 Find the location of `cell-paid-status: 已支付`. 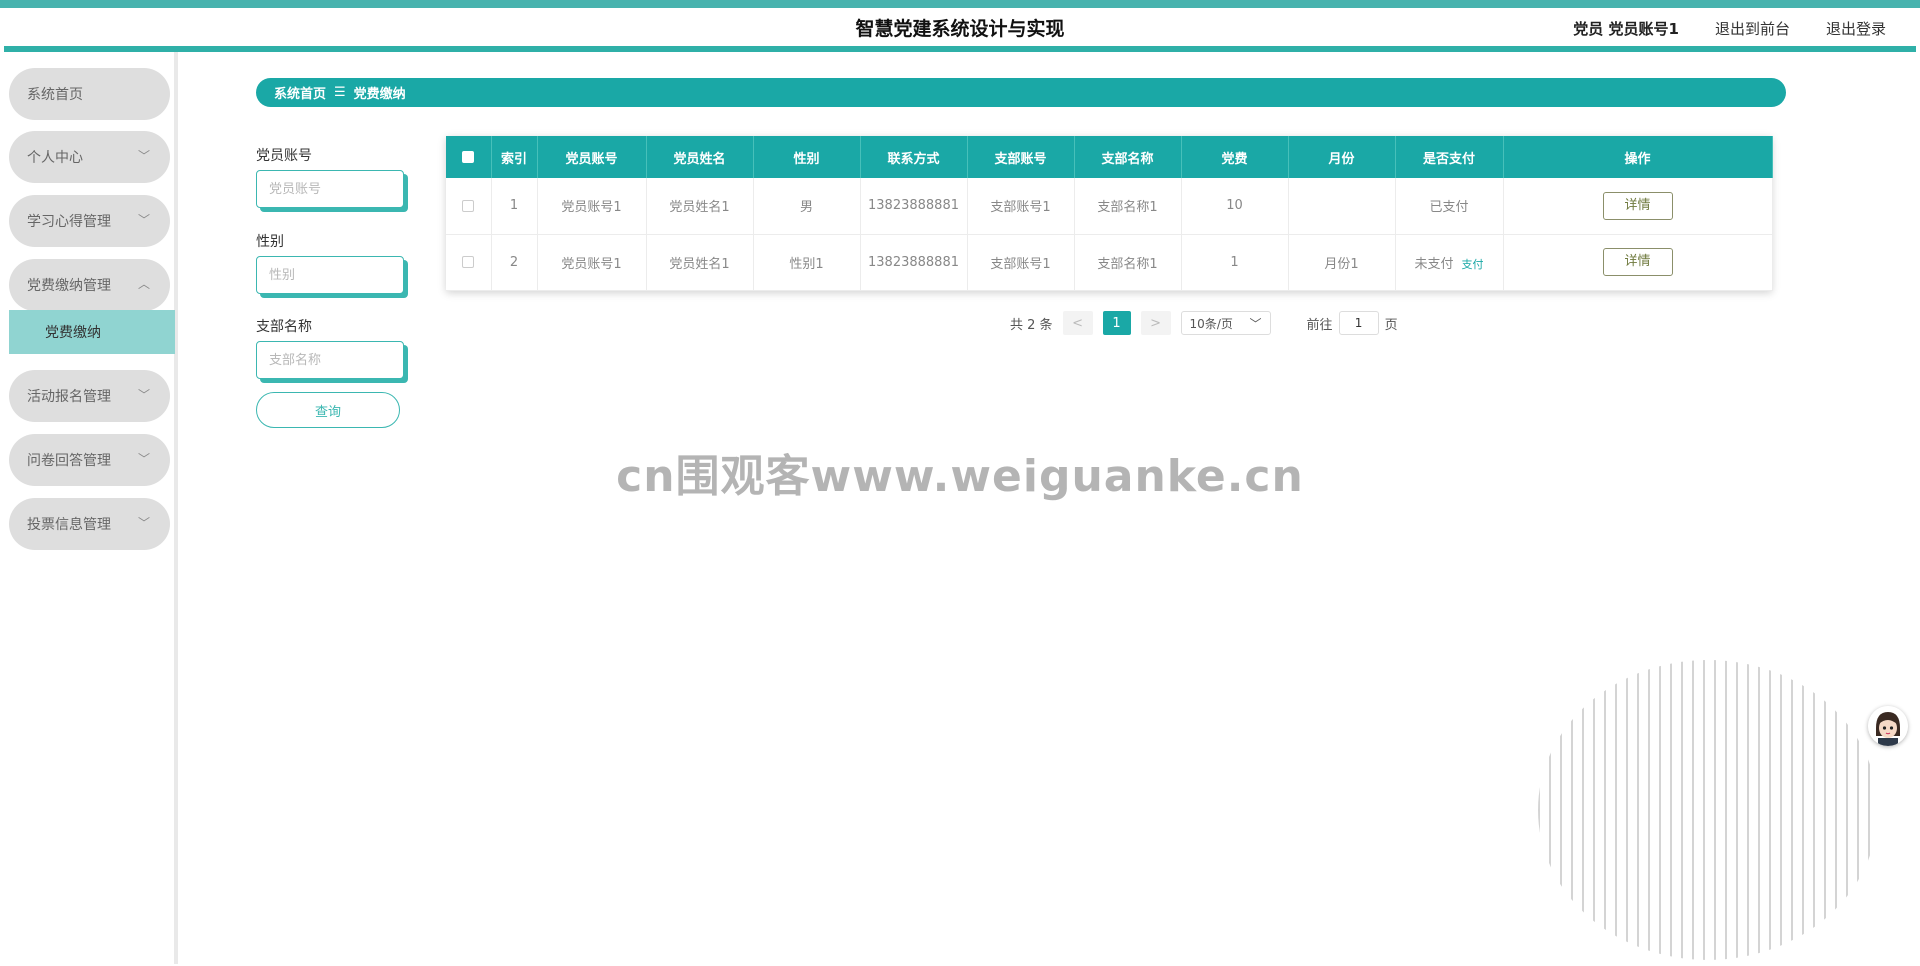

cell-paid-status: 已支付 is located at coordinates (1449, 206).